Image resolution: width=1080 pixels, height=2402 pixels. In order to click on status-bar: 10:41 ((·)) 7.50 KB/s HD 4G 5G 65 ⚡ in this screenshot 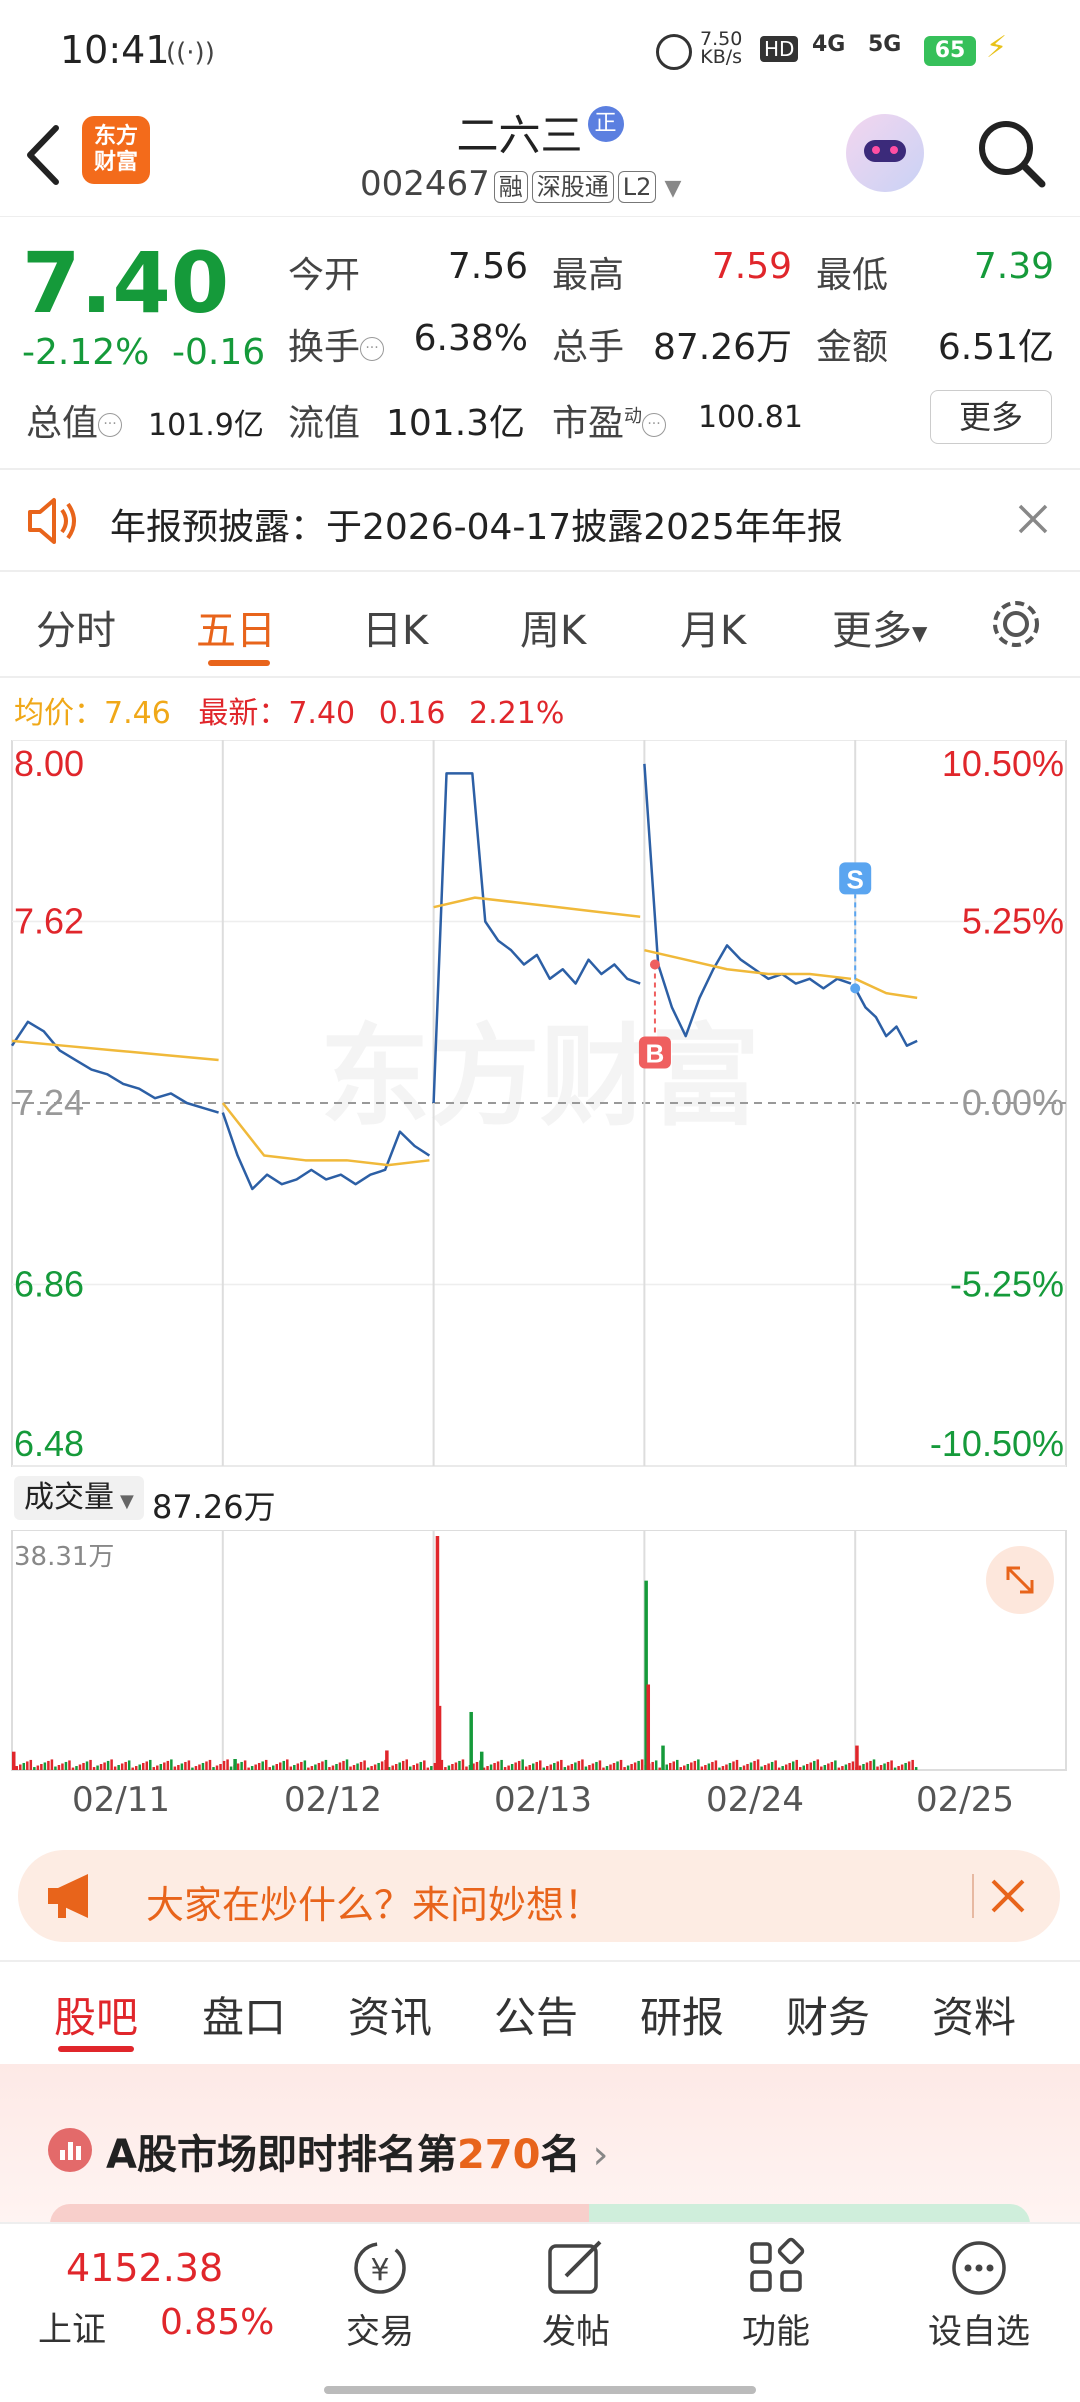, I will do `click(540, 50)`.